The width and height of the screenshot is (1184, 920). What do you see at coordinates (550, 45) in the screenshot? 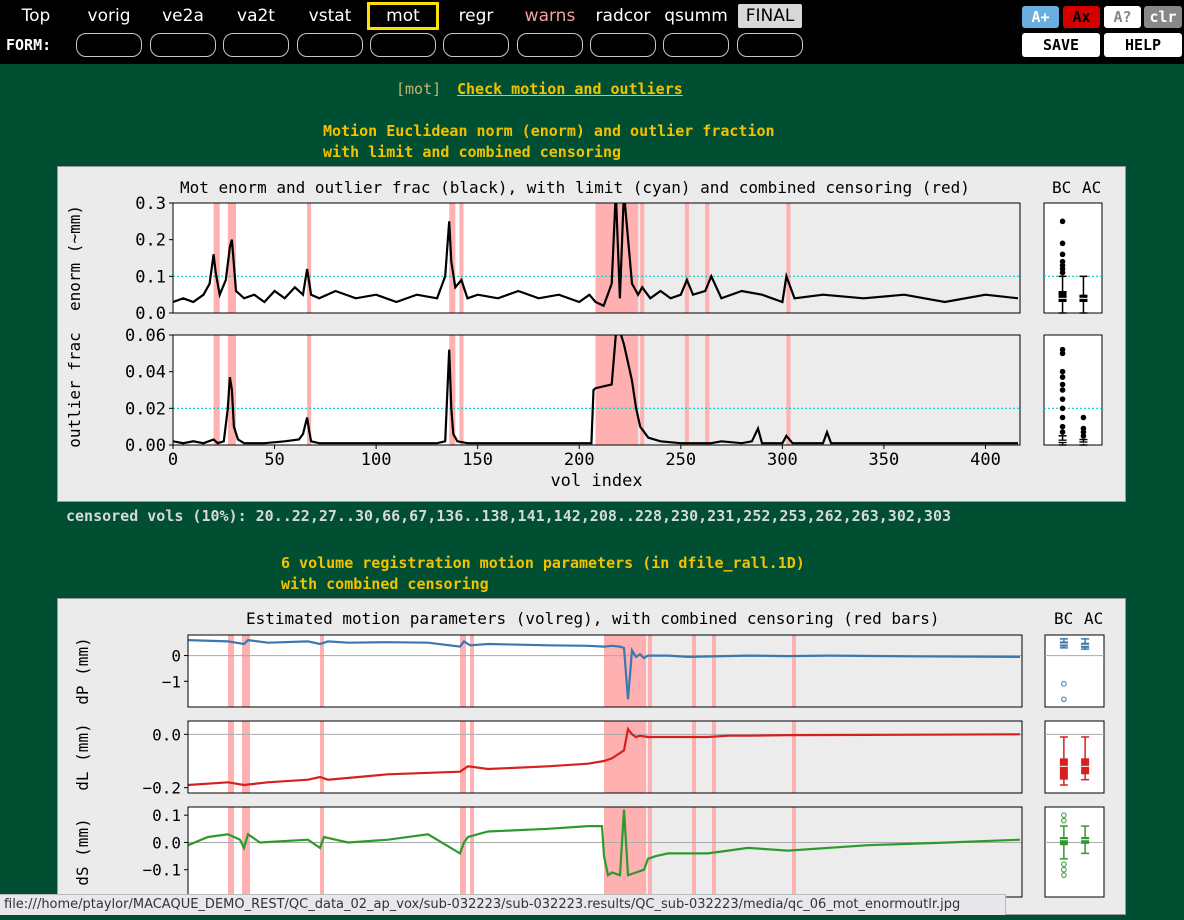
I see `form-field-warns` at bounding box center [550, 45].